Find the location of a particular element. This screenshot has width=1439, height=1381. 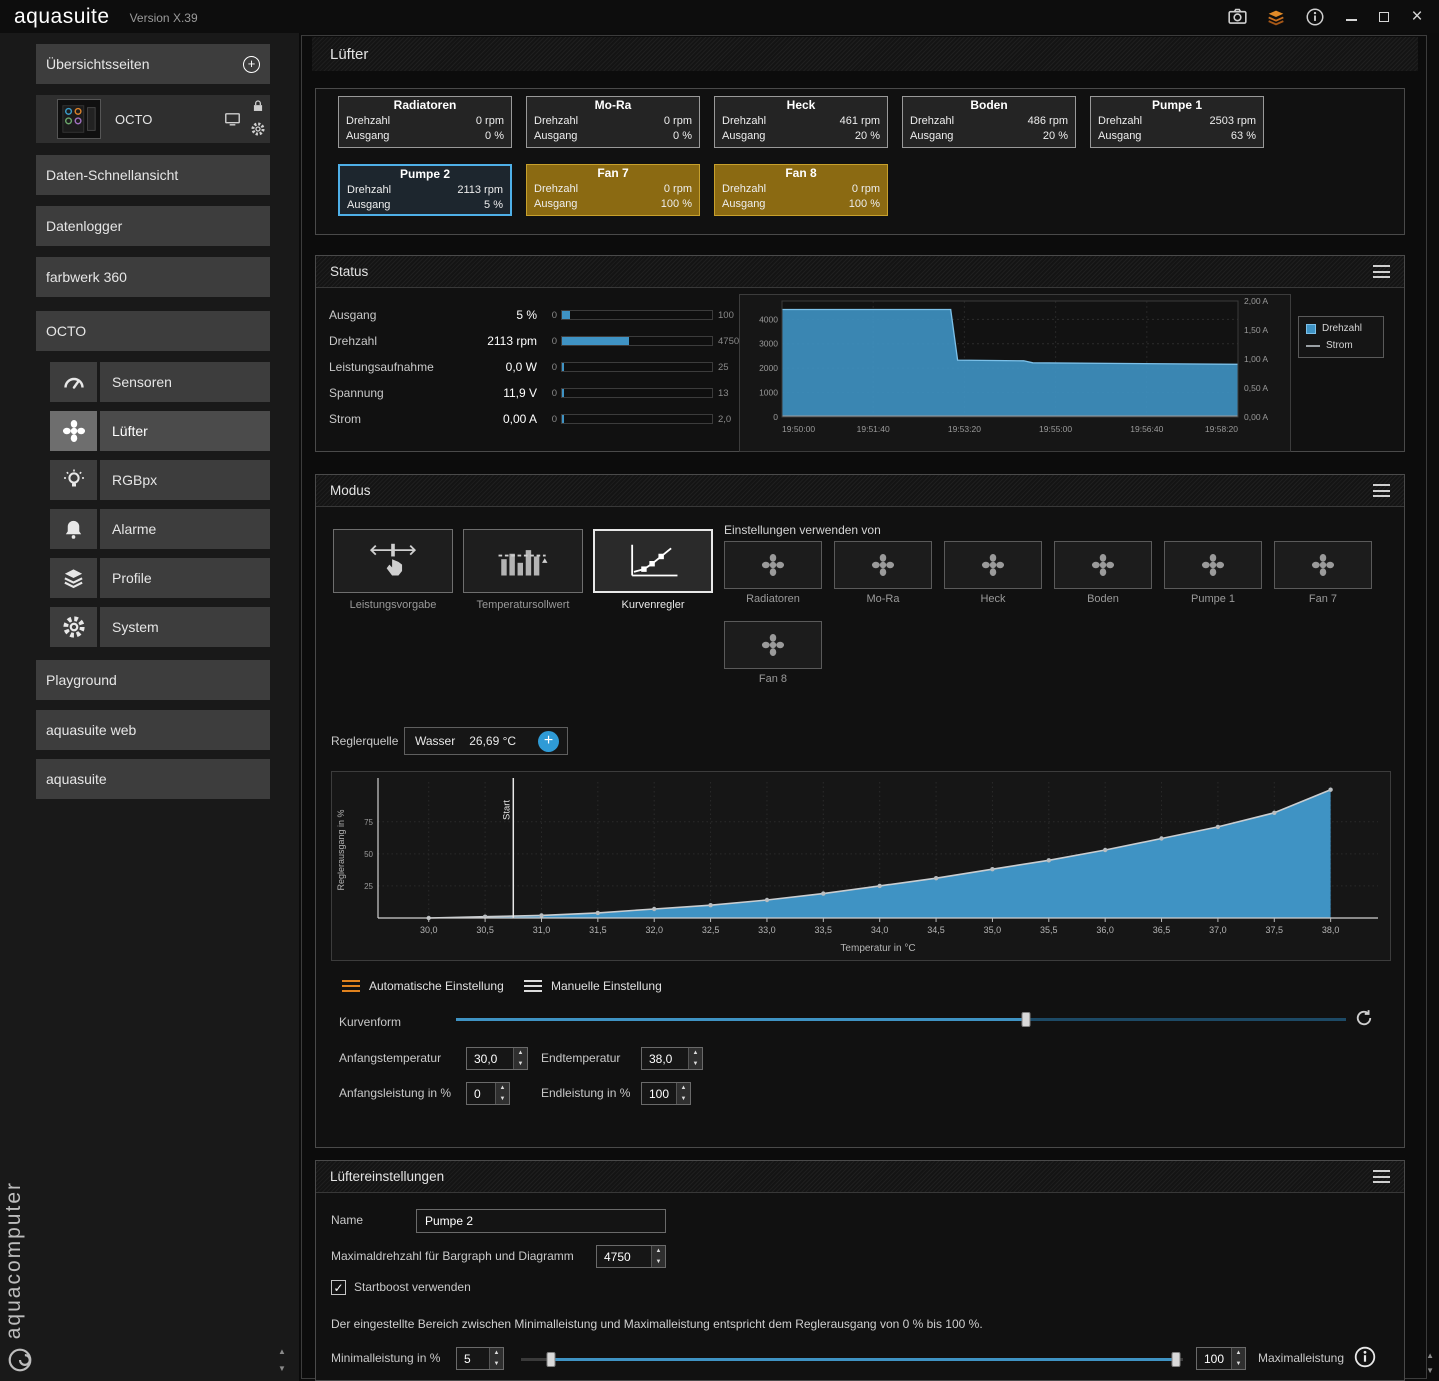

sidebar-item-octo: OCTO is located at coordinates (153, 331).